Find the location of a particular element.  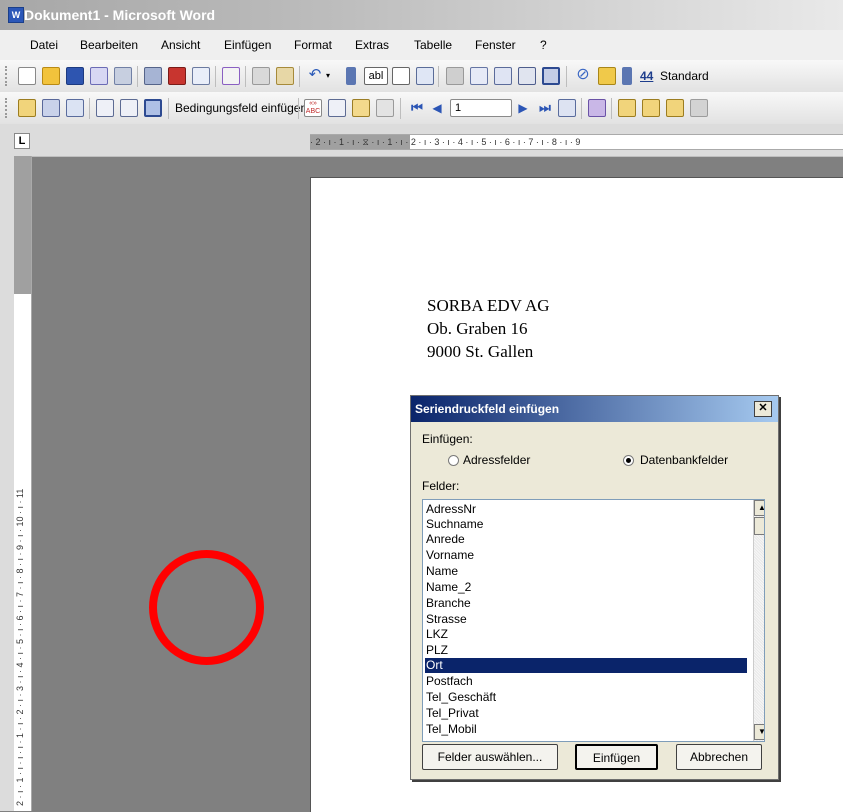

propagate-labels-icon is located at coordinates (385, 108).